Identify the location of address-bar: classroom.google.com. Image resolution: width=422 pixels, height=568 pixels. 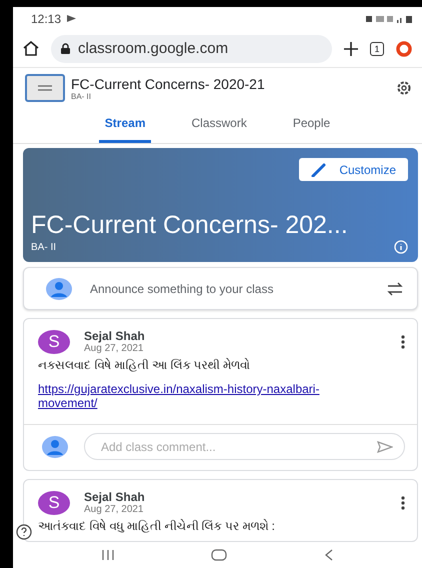
(191, 48).